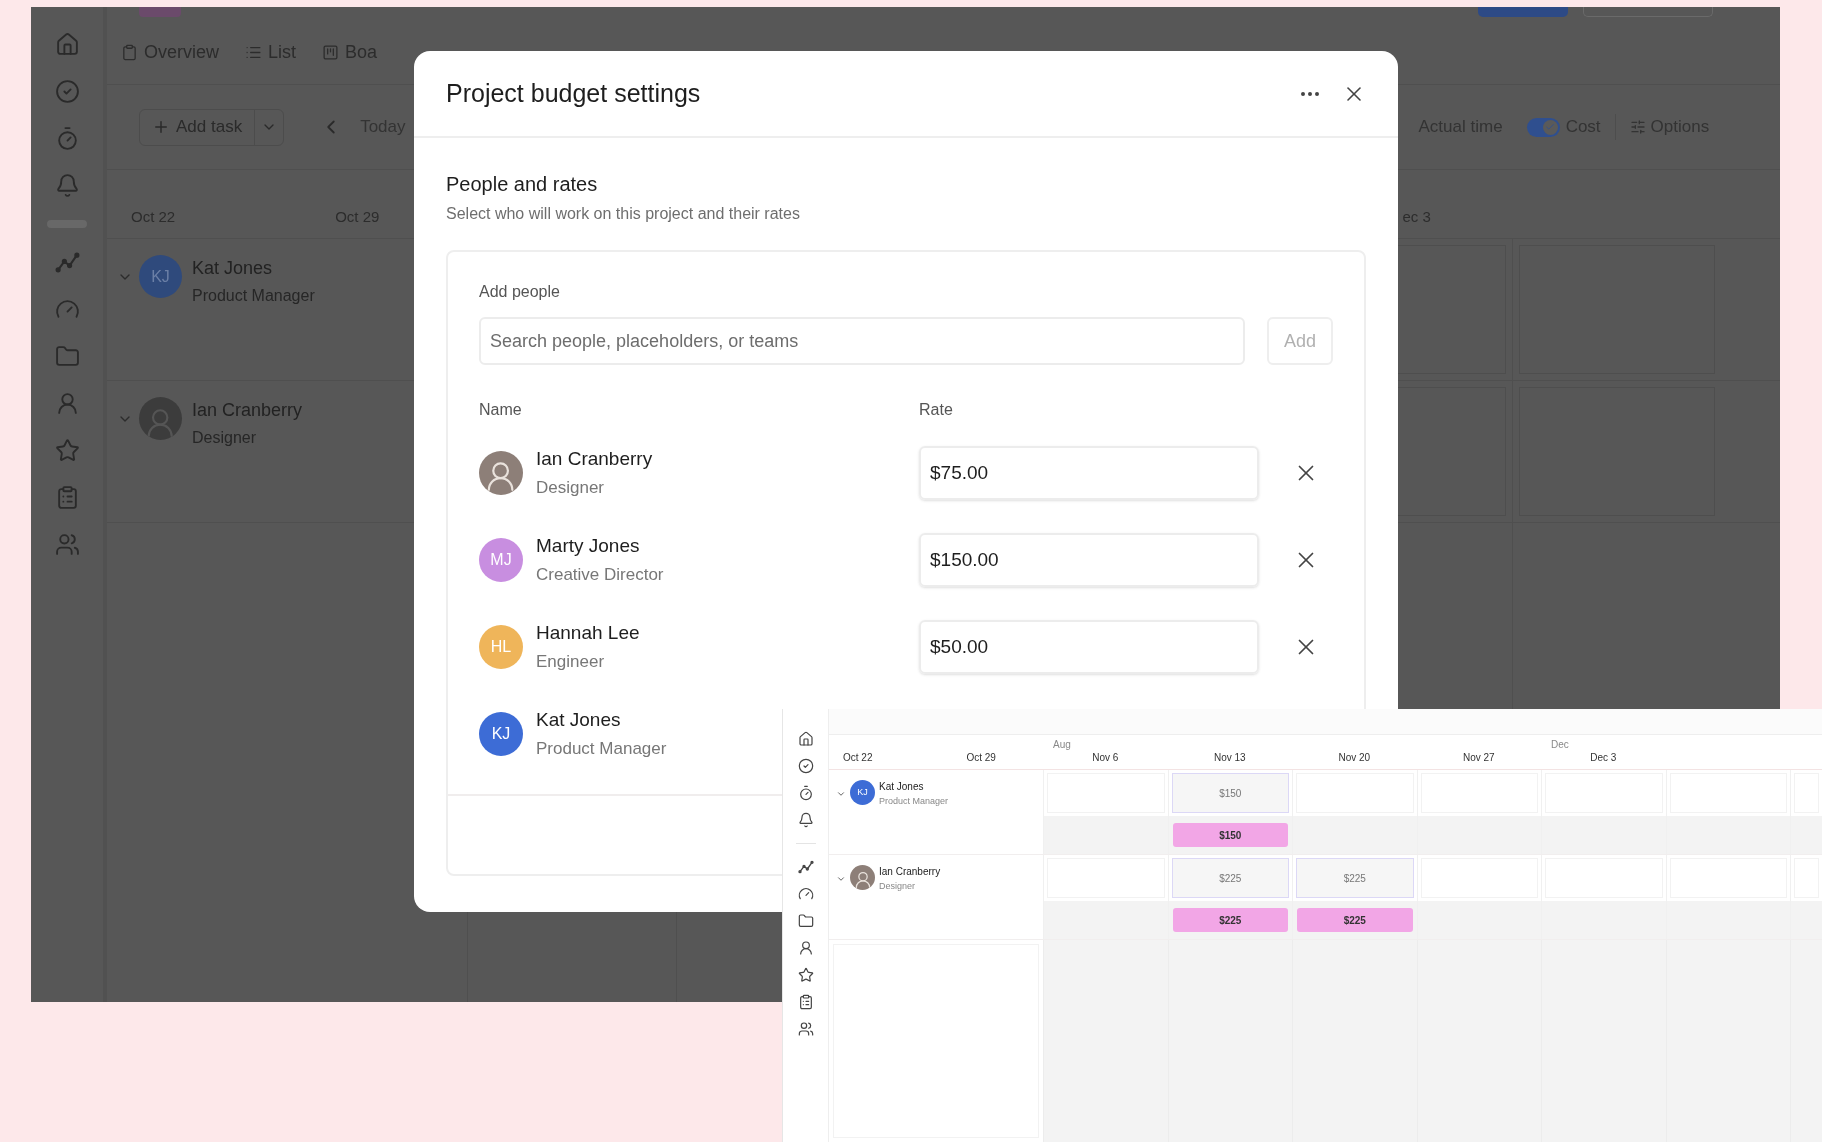  What do you see at coordinates (1230, 793) in the screenshot?
I see `estimate-cell: $150` at bounding box center [1230, 793].